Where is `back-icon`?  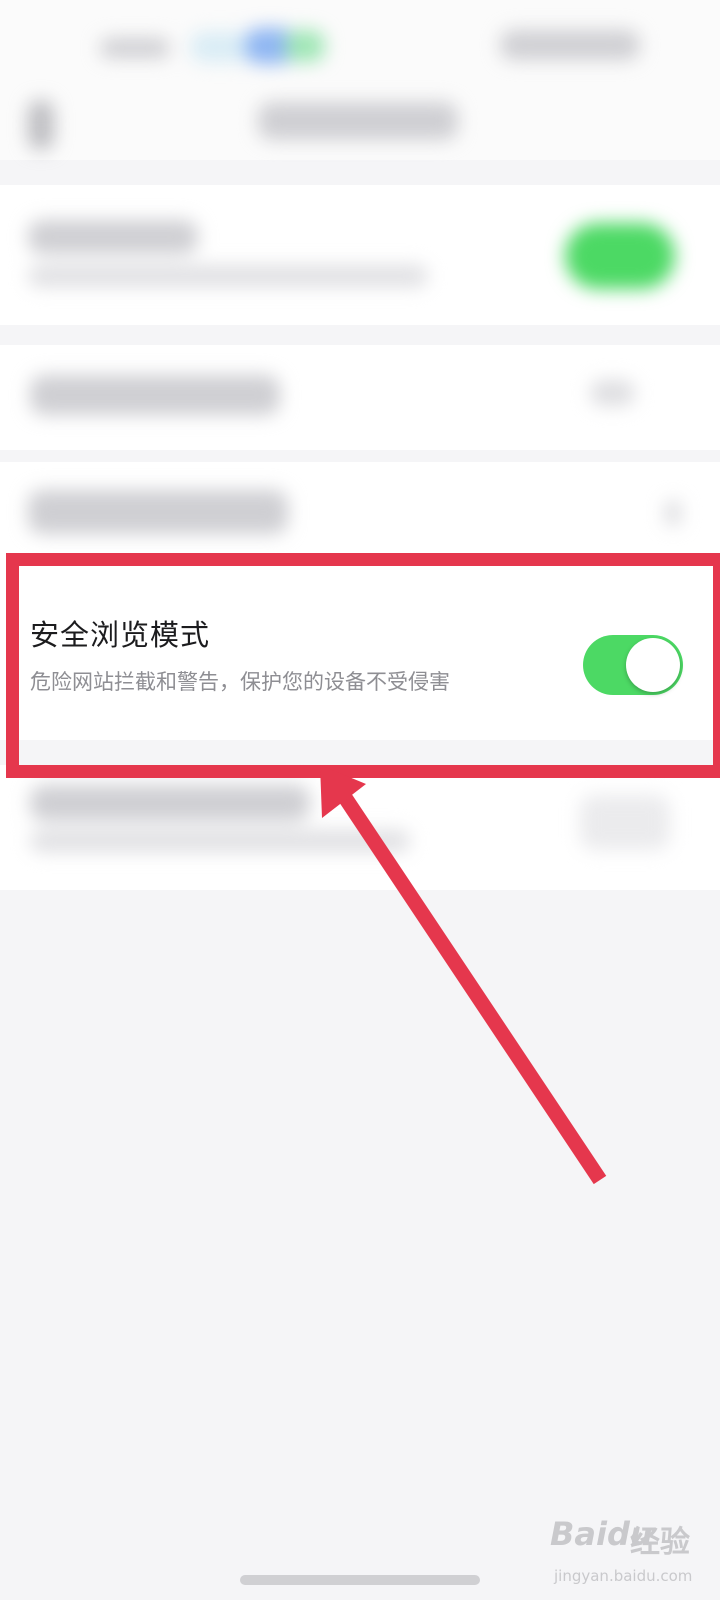 back-icon is located at coordinates (41, 125).